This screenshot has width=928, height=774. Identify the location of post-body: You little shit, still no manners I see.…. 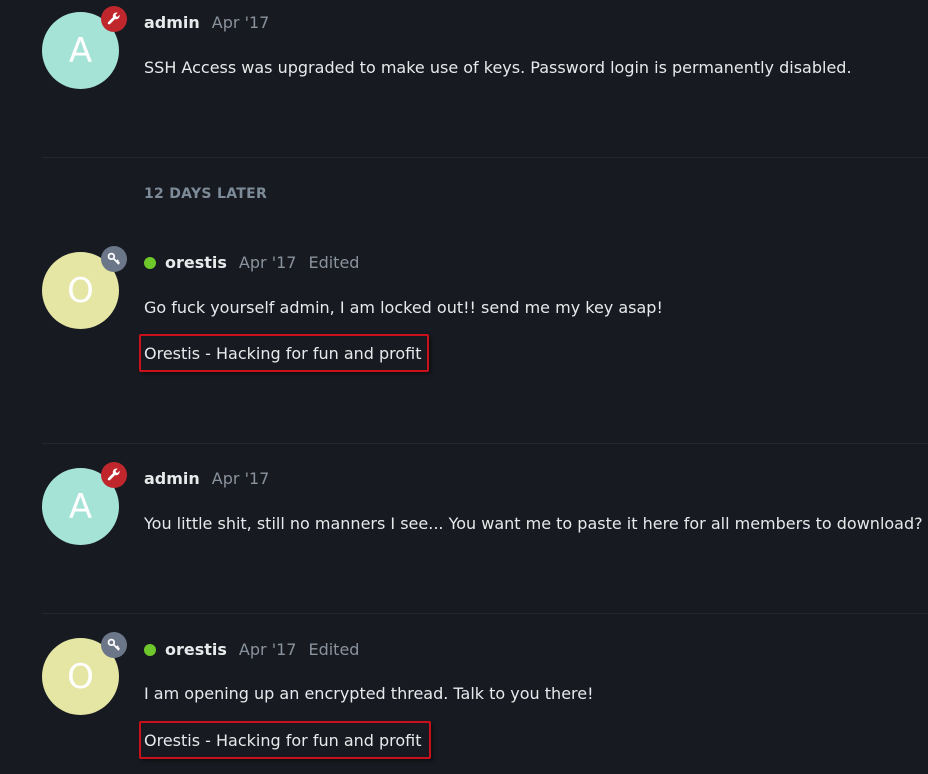
(533, 523).